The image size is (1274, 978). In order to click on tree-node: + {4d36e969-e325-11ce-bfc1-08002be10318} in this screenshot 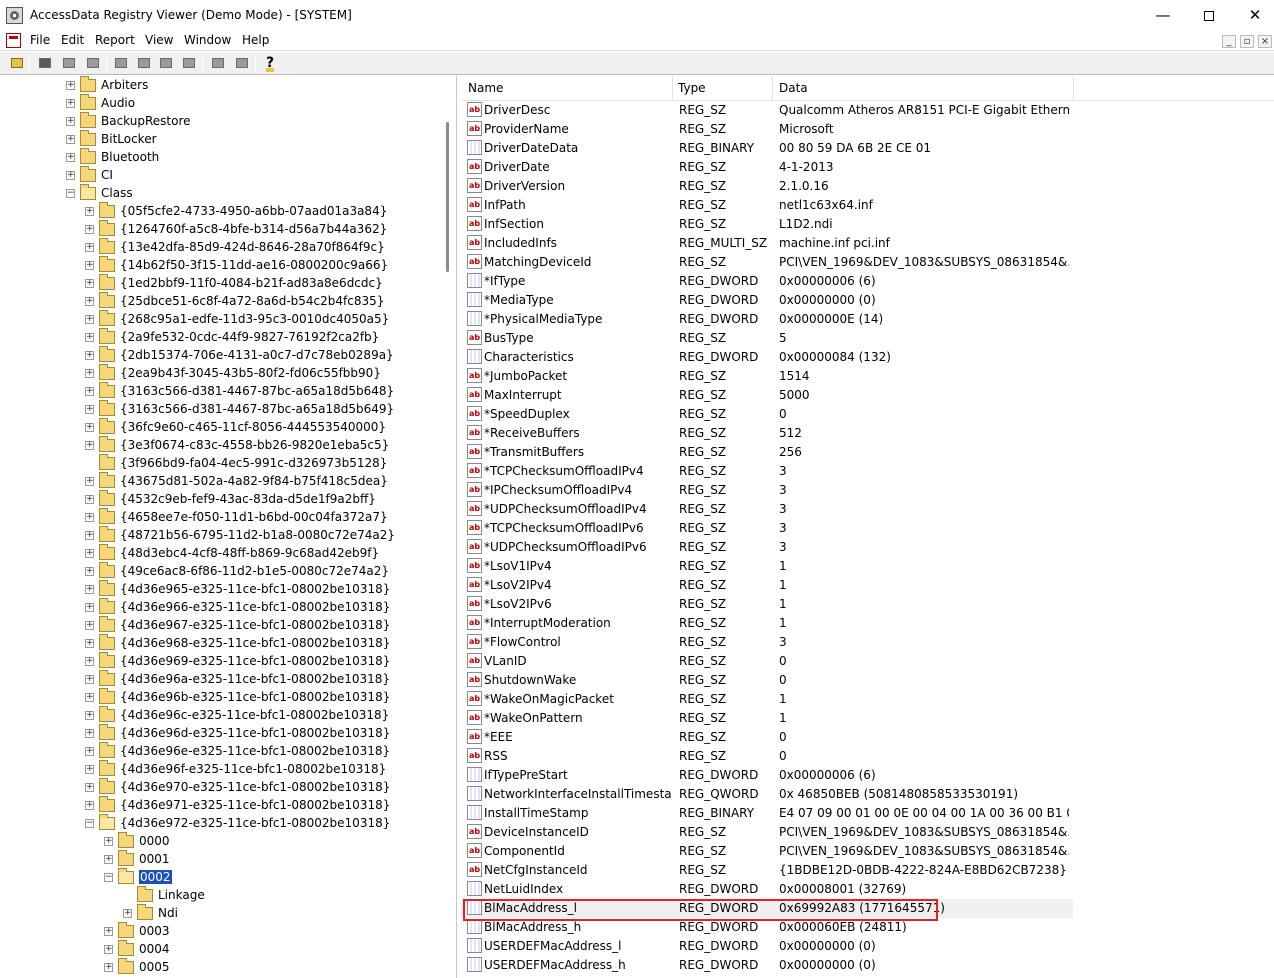, I will do `click(262, 661)`.